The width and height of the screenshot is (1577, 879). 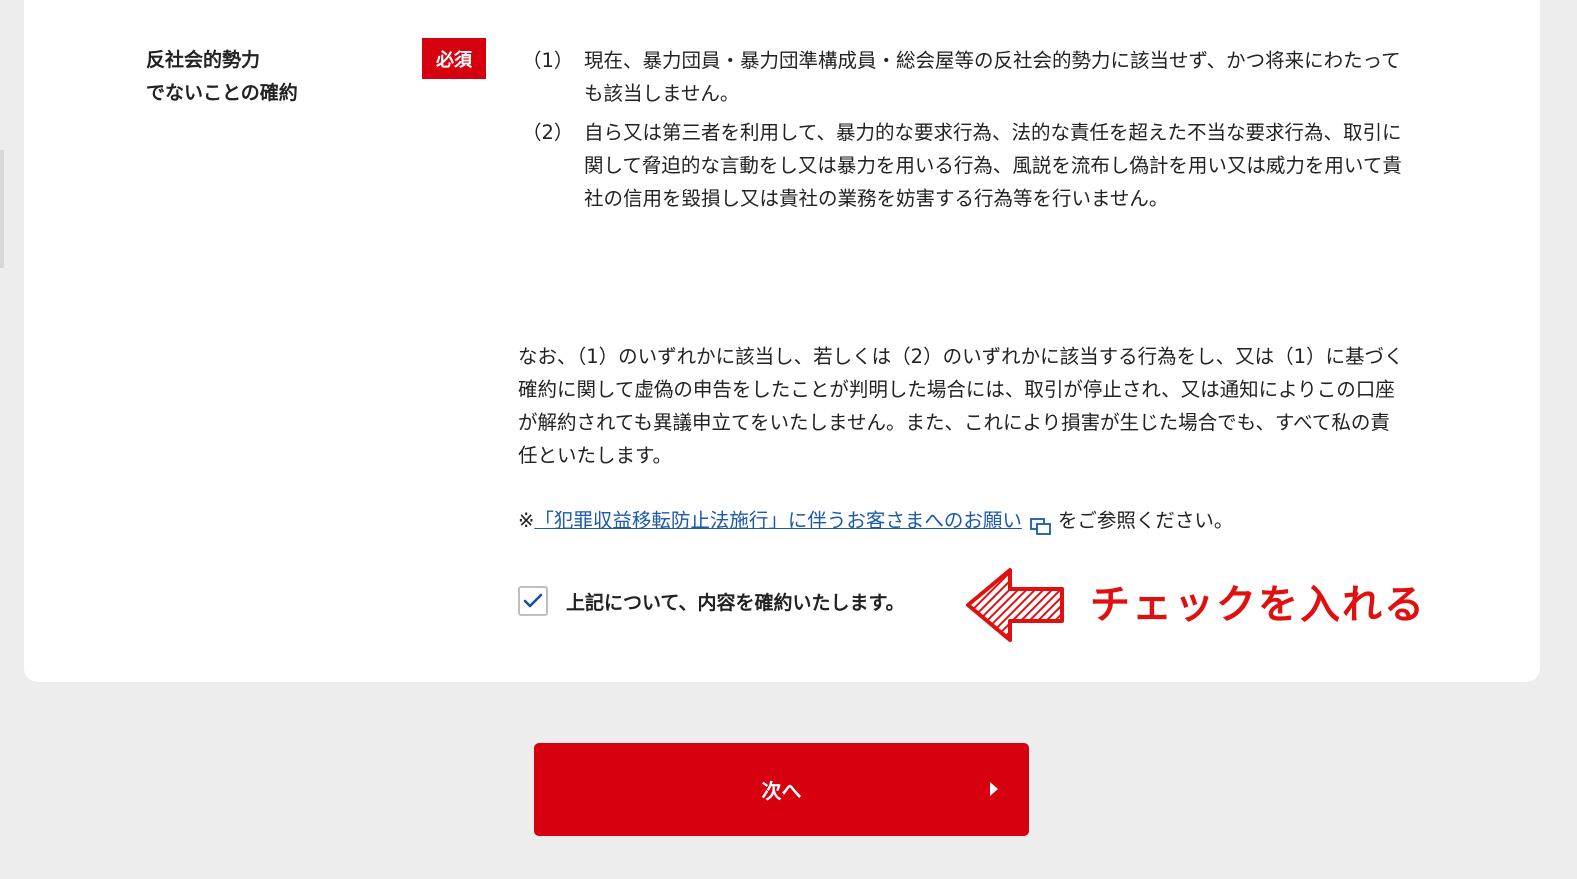 I want to click on reference-line: ※ 「犯罪収益移転防止法施行」に伴うお客さまへのお願い をご参照ください。, so click(x=875, y=521).